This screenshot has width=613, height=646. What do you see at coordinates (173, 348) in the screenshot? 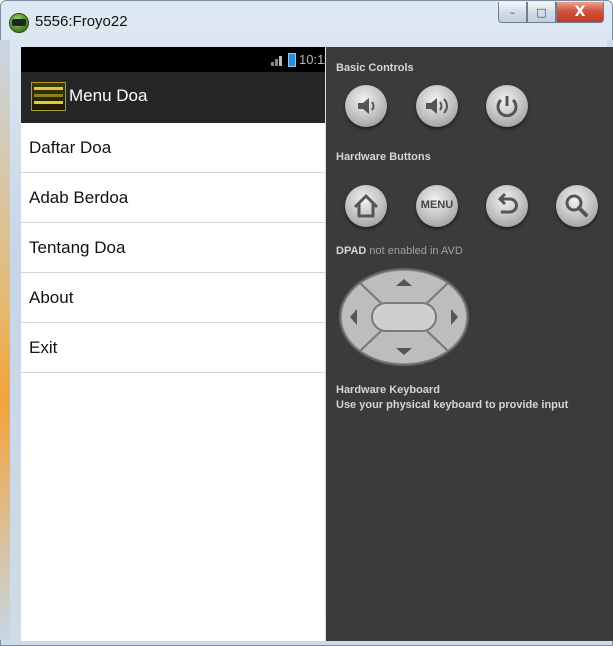
I see `menu-item-exit: Exit` at bounding box center [173, 348].